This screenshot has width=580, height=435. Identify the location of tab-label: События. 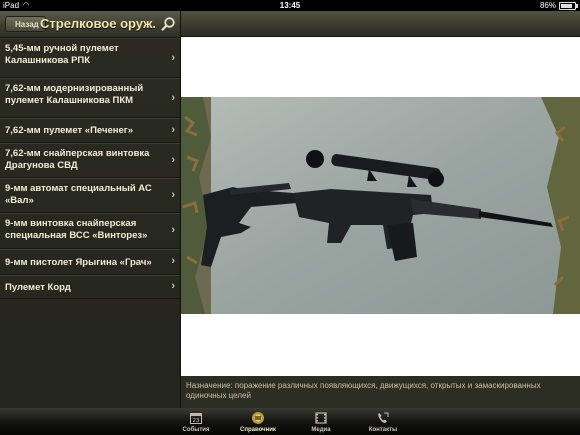
(196, 430).